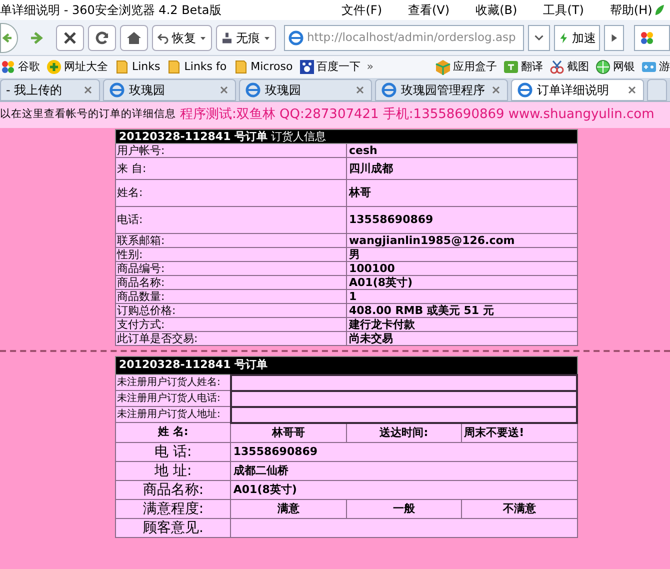 The height and width of the screenshot is (569, 670). What do you see at coordinates (569, 67) in the screenshot?
I see `toolbar-item: 截图` at bounding box center [569, 67].